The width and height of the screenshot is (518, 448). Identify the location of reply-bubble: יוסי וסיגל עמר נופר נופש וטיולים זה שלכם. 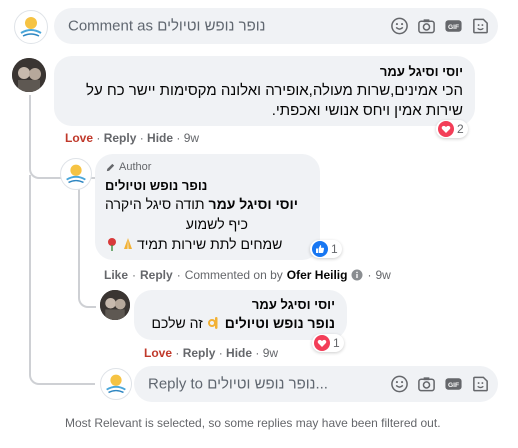
(240, 315).